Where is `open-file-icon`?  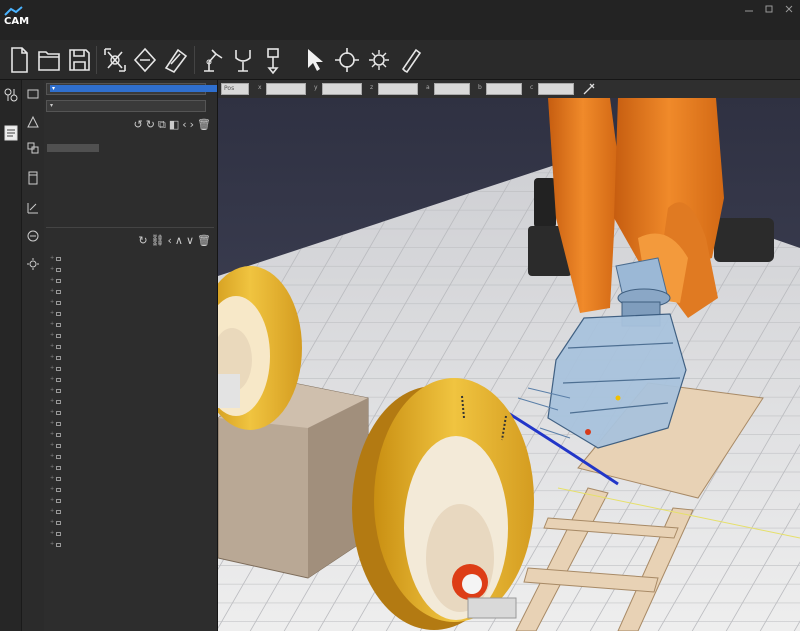 open-file-icon is located at coordinates (49, 60).